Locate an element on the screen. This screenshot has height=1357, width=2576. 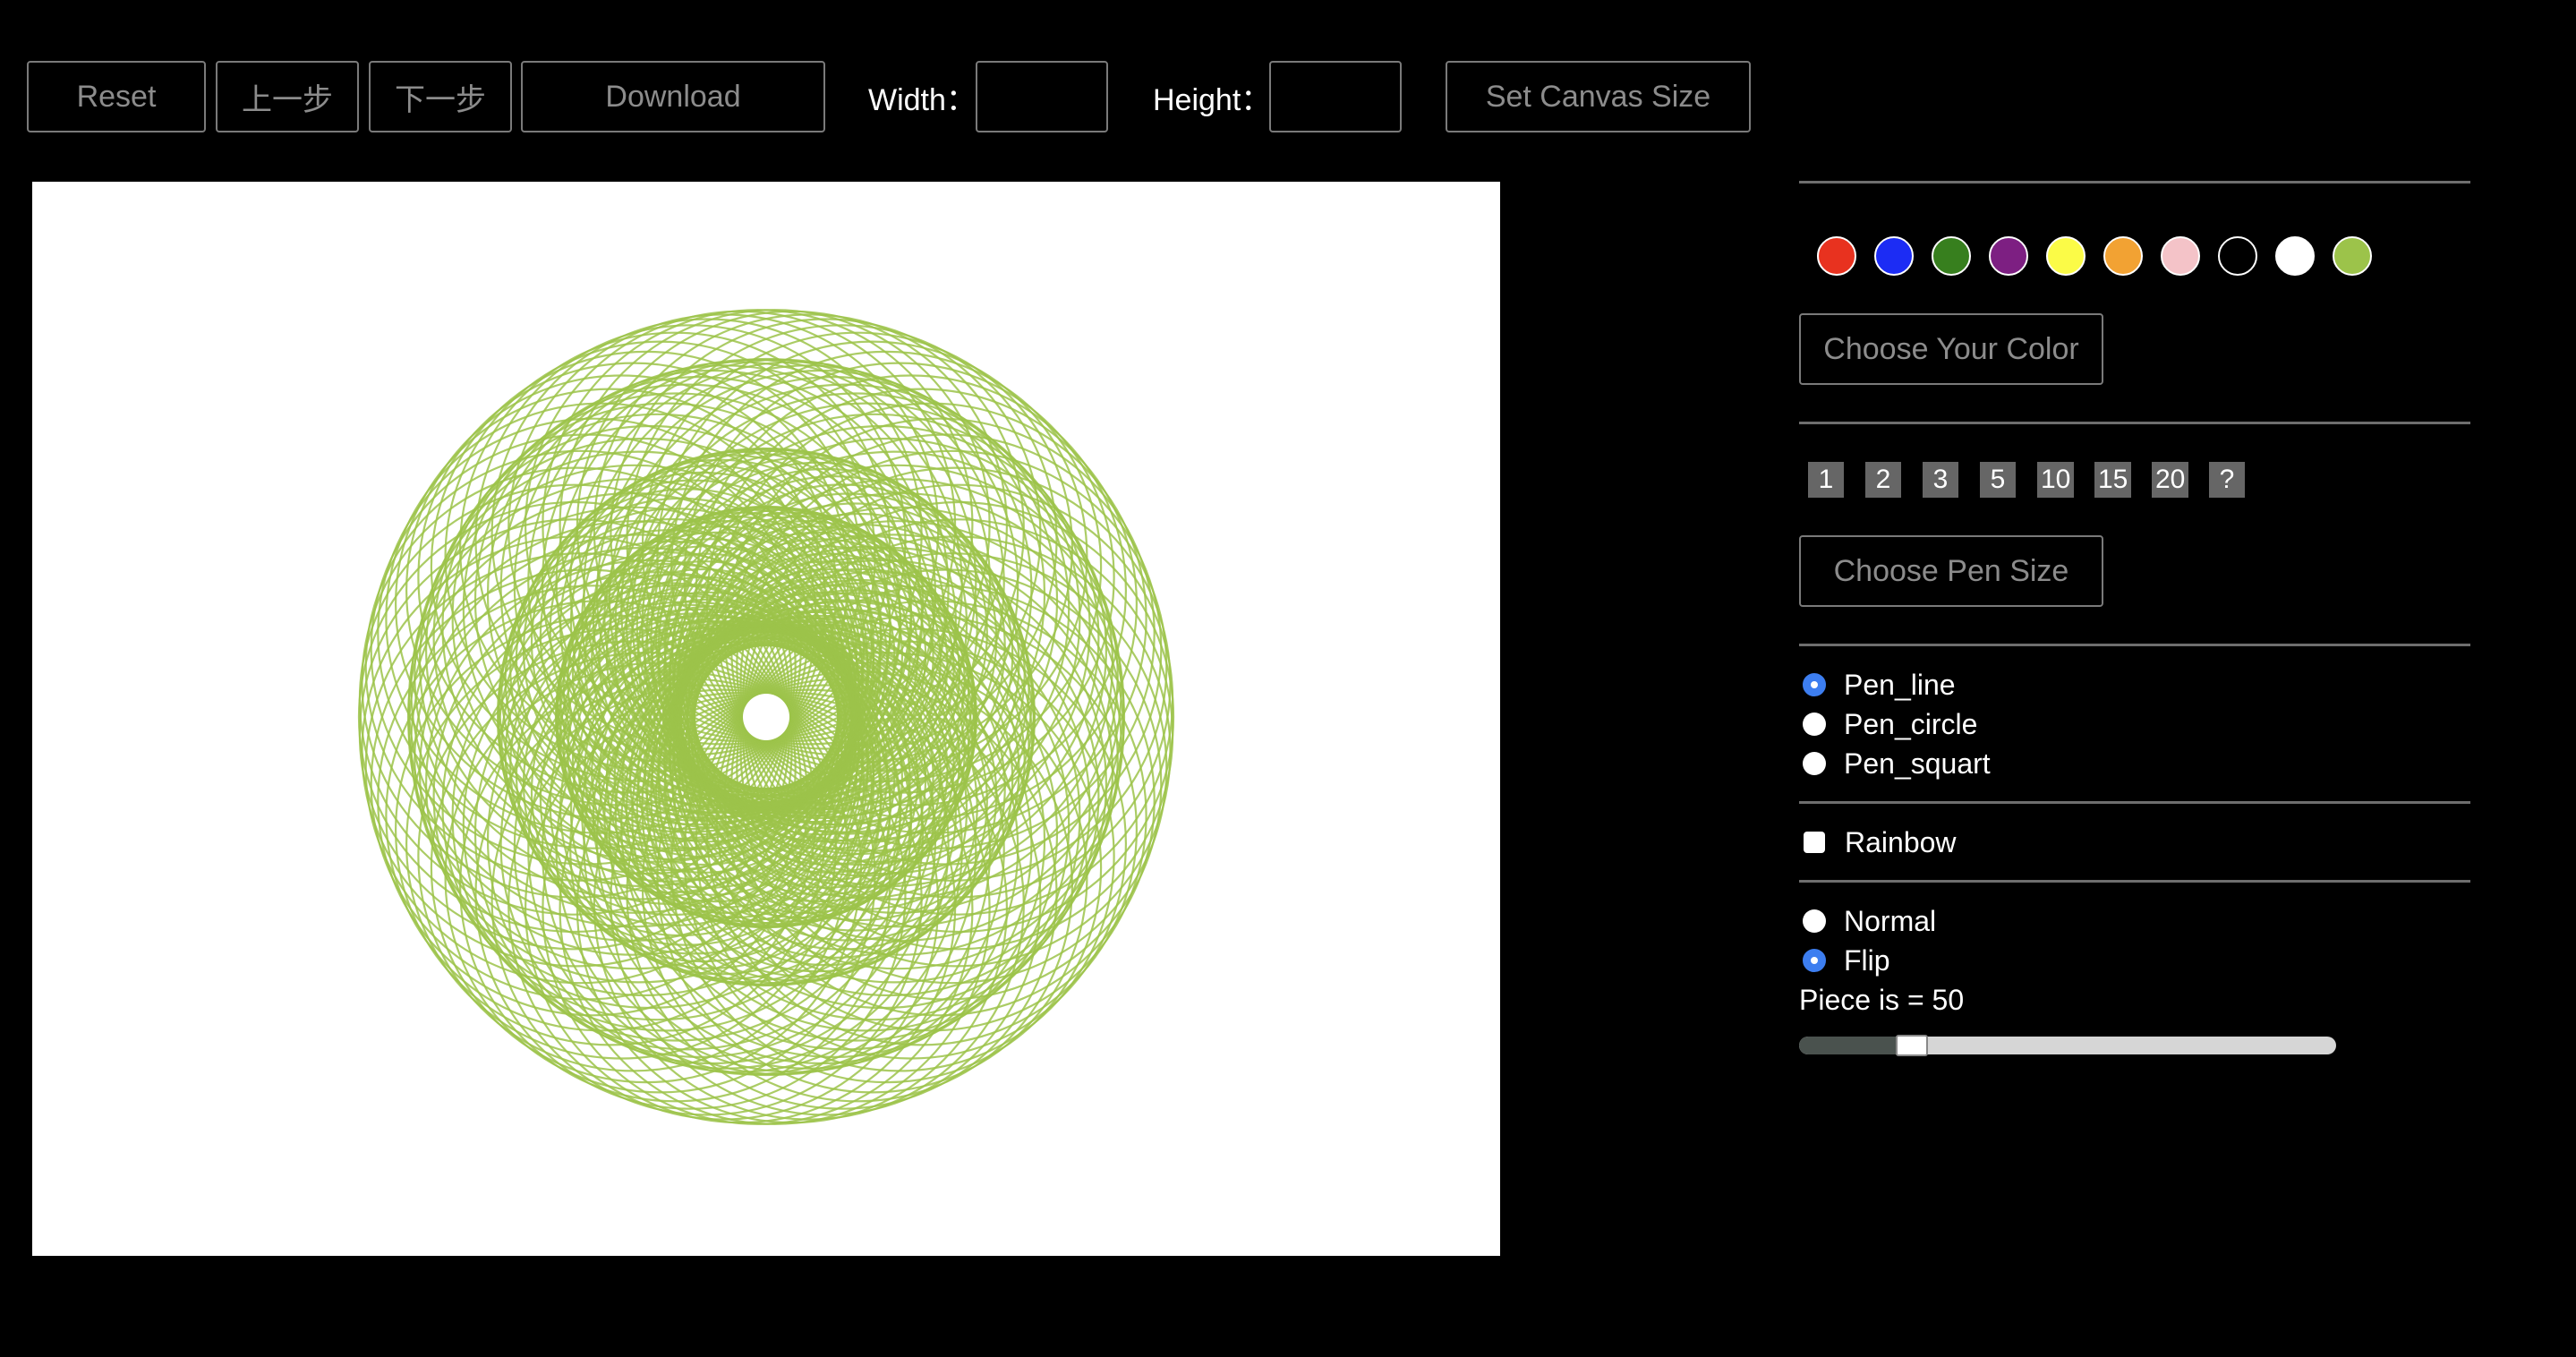
rainbow-option: Rainbow is located at coordinates (1878, 842).